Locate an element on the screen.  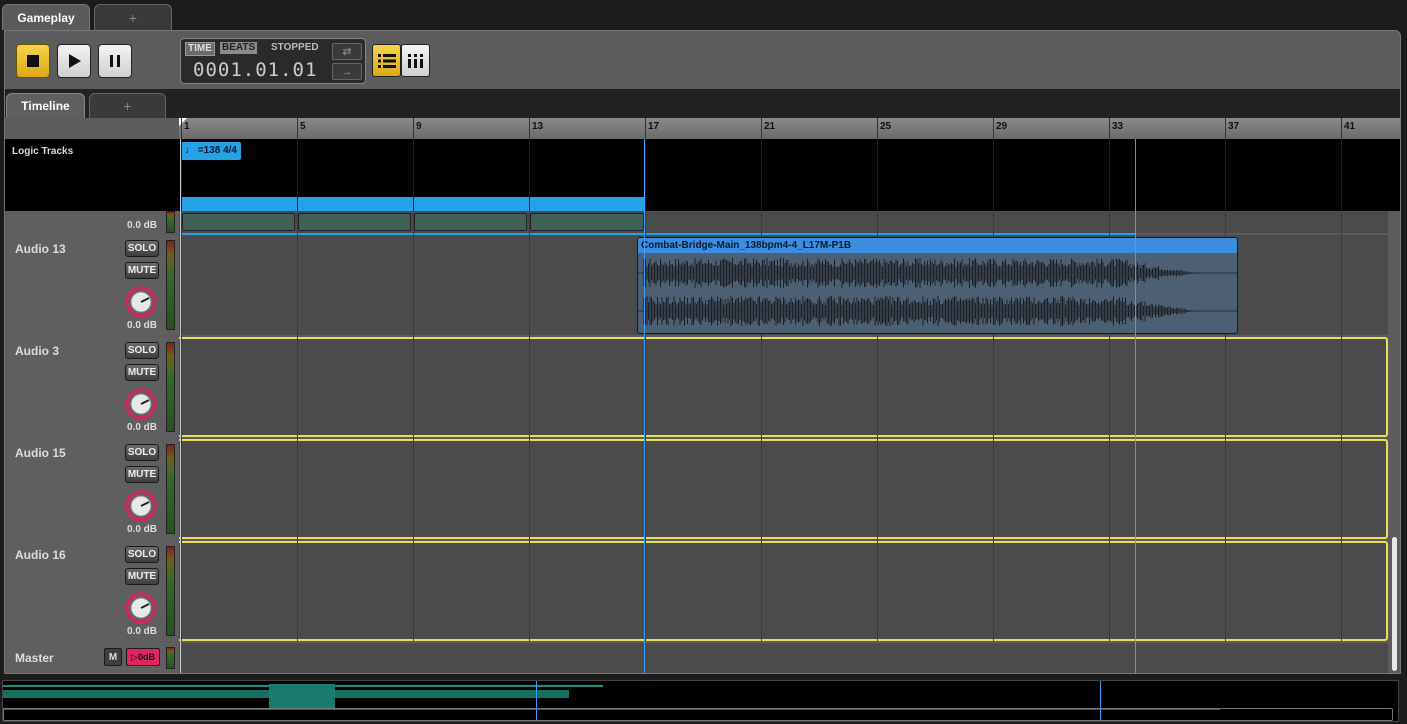
tempo-marker: ♩ =138 4/4 is located at coordinates (211, 151).